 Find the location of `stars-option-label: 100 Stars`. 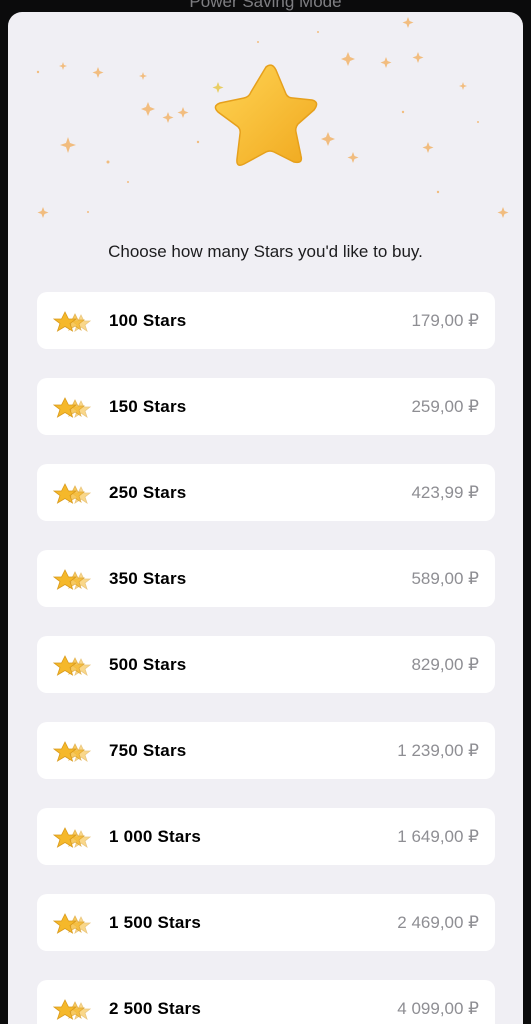

stars-option-label: 100 Stars is located at coordinates (148, 320).